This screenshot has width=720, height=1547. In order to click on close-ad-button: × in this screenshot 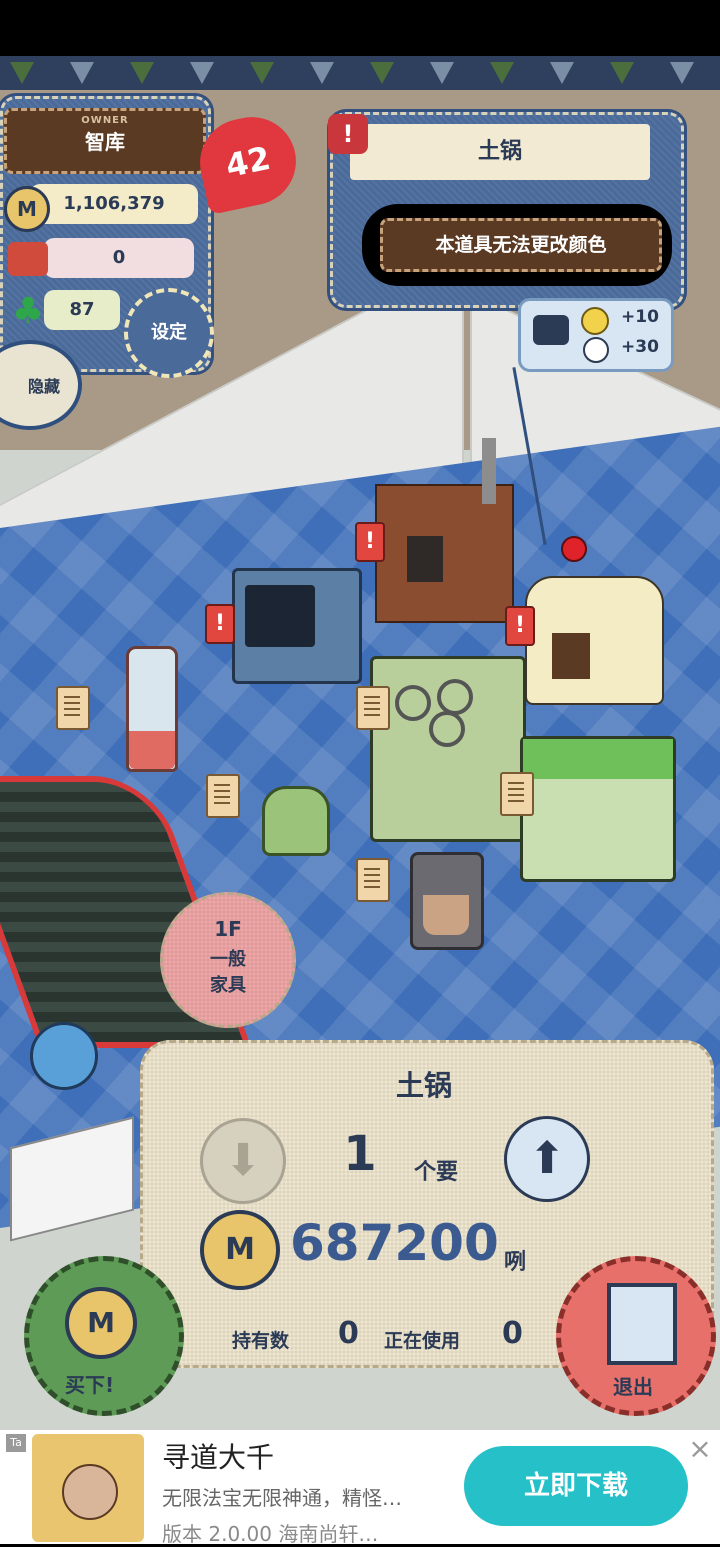, I will do `click(700, 1449)`.